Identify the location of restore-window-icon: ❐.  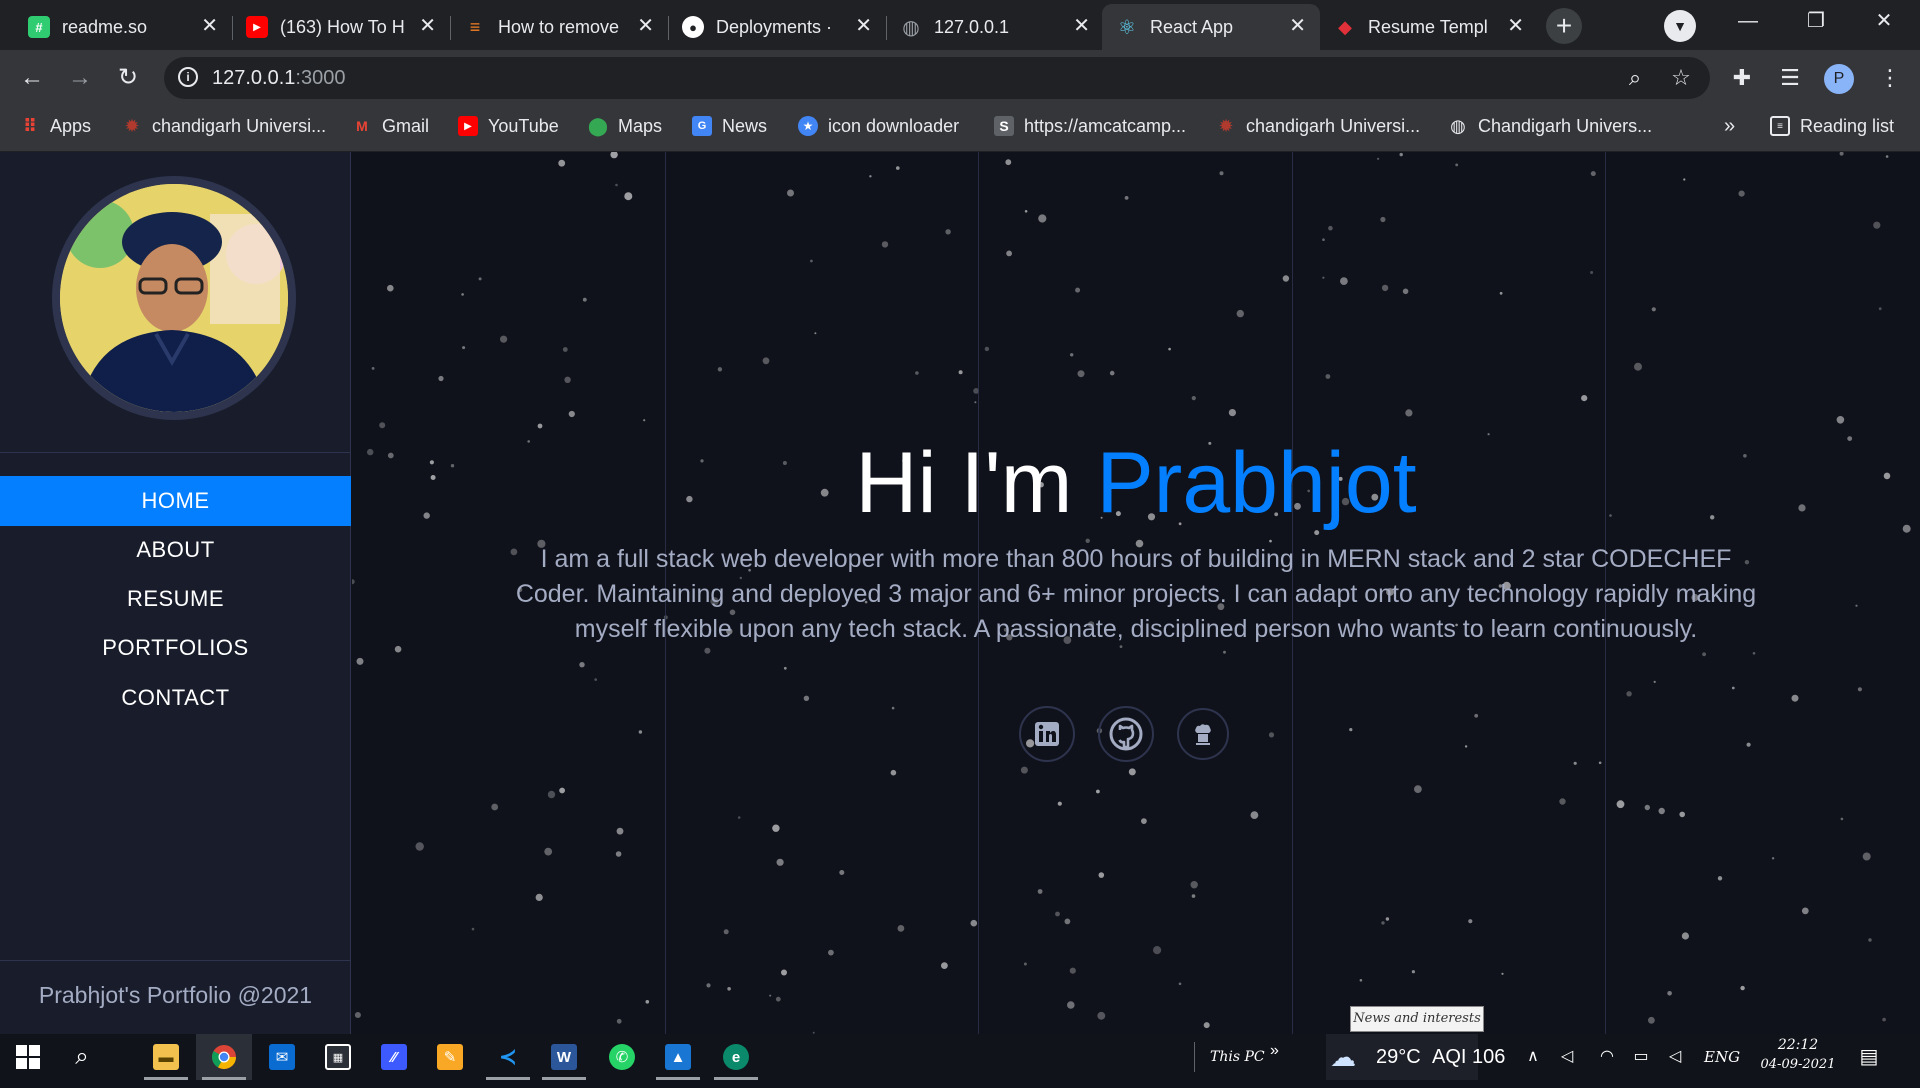
(1816, 21).